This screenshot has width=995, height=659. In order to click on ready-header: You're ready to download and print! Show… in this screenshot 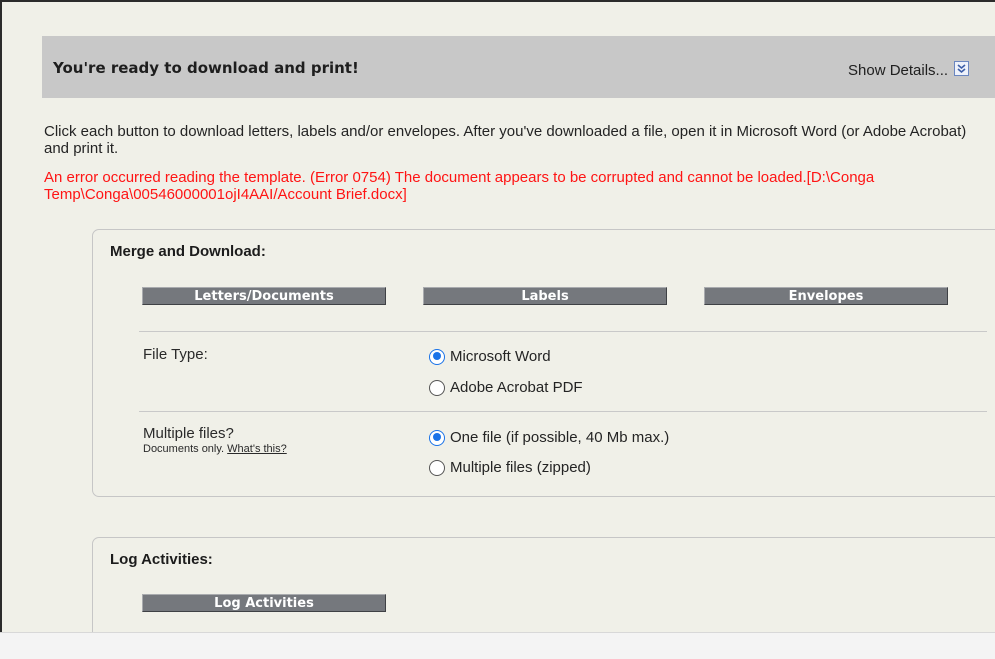, I will do `click(518, 67)`.